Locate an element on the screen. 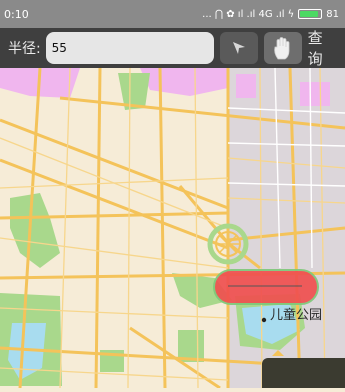 This screenshot has height=392, width=345. arrow-pointer-icon is located at coordinates (239, 48).